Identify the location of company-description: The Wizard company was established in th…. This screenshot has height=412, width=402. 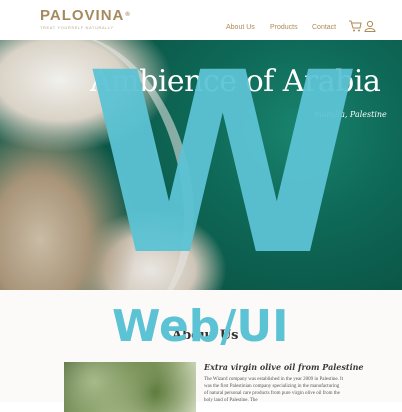
(274, 390).